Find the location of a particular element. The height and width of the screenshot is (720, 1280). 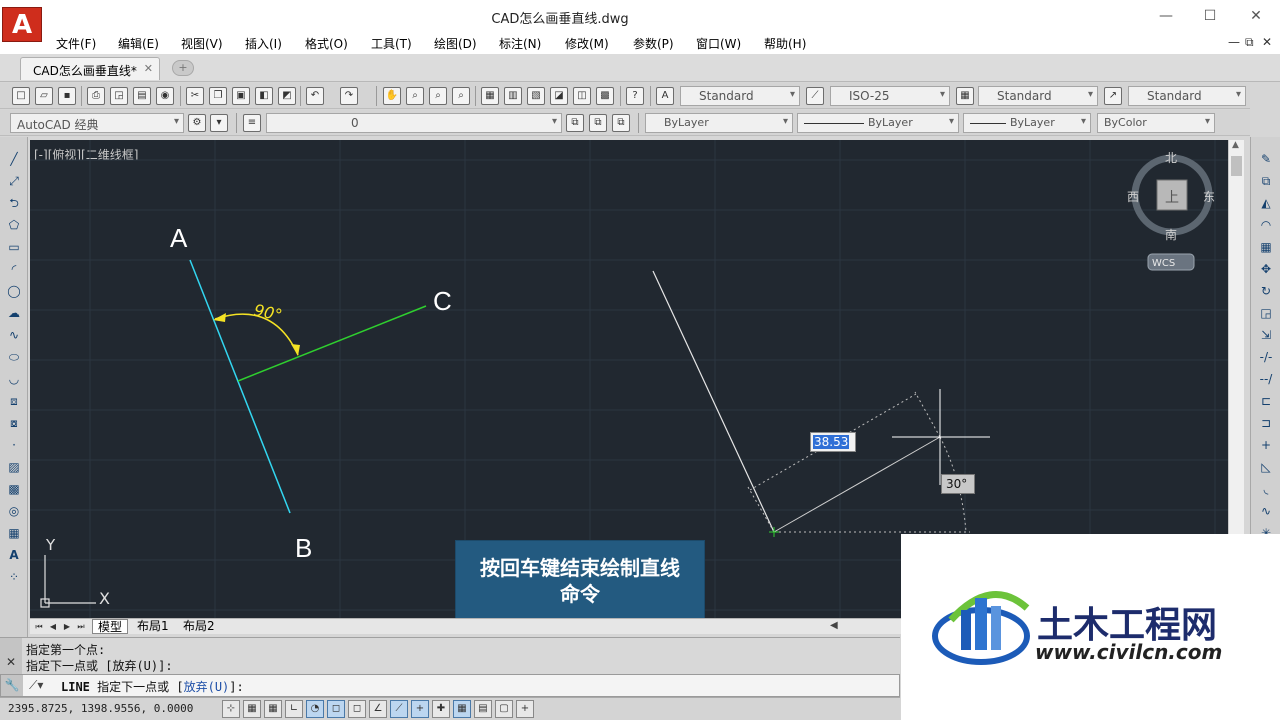

snap-mode-icon: ▦ is located at coordinates (252, 709).